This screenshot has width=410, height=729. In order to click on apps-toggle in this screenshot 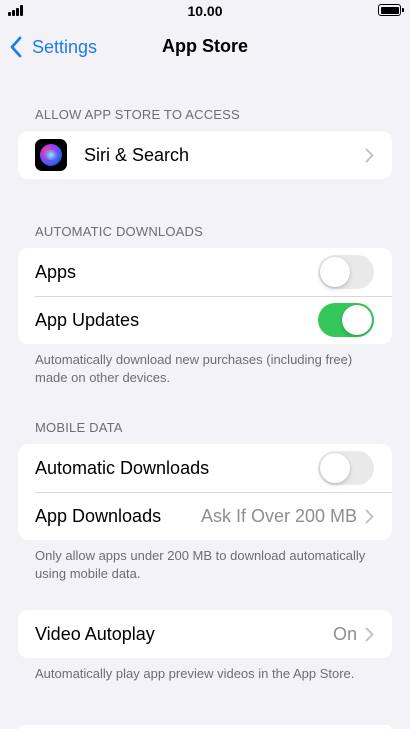, I will do `click(346, 272)`.